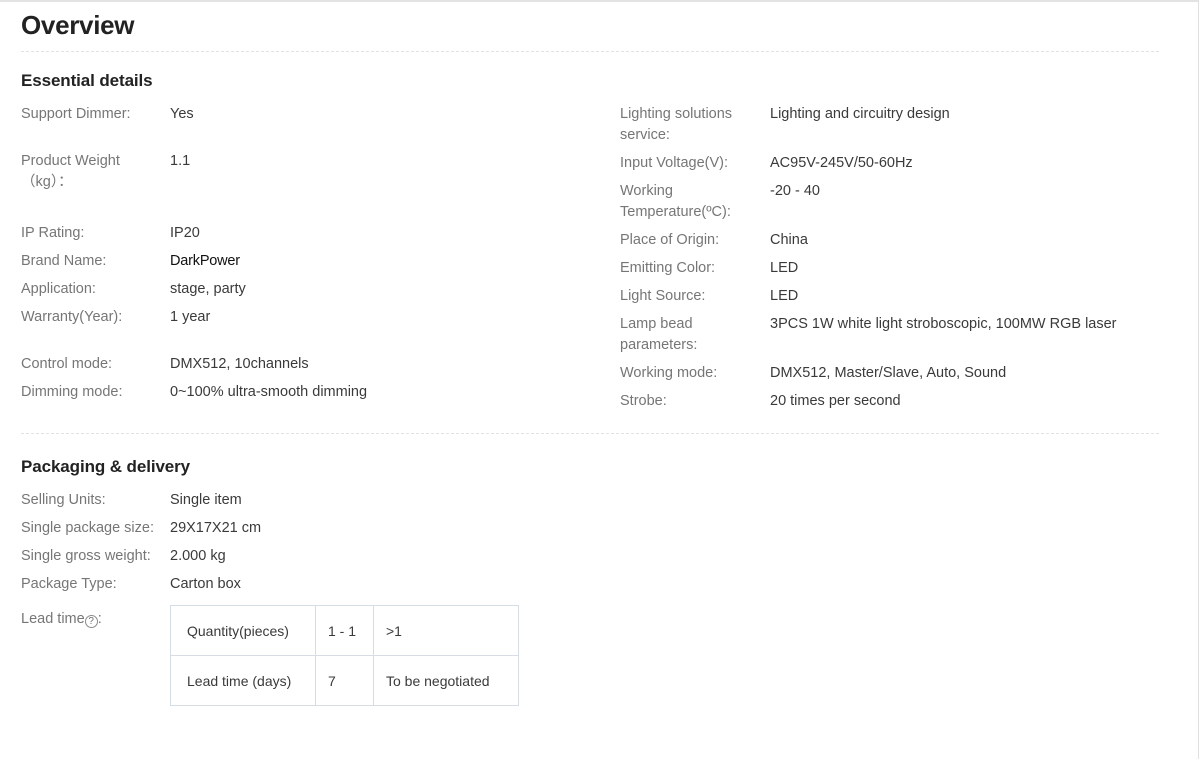 This screenshot has width=1199, height=761. Describe the element at coordinates (841, 163) in the screenshot. I see `spec-value: AC95V-245V/50-60Hz` at that location.